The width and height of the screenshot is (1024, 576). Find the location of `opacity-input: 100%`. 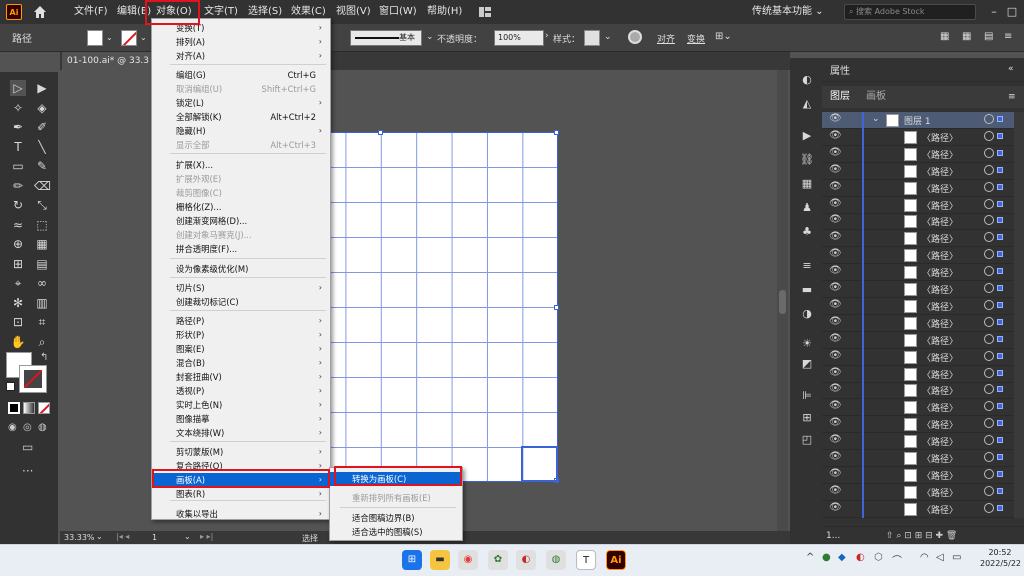

opacity-input: 100% is located at coordinates (519, 38).